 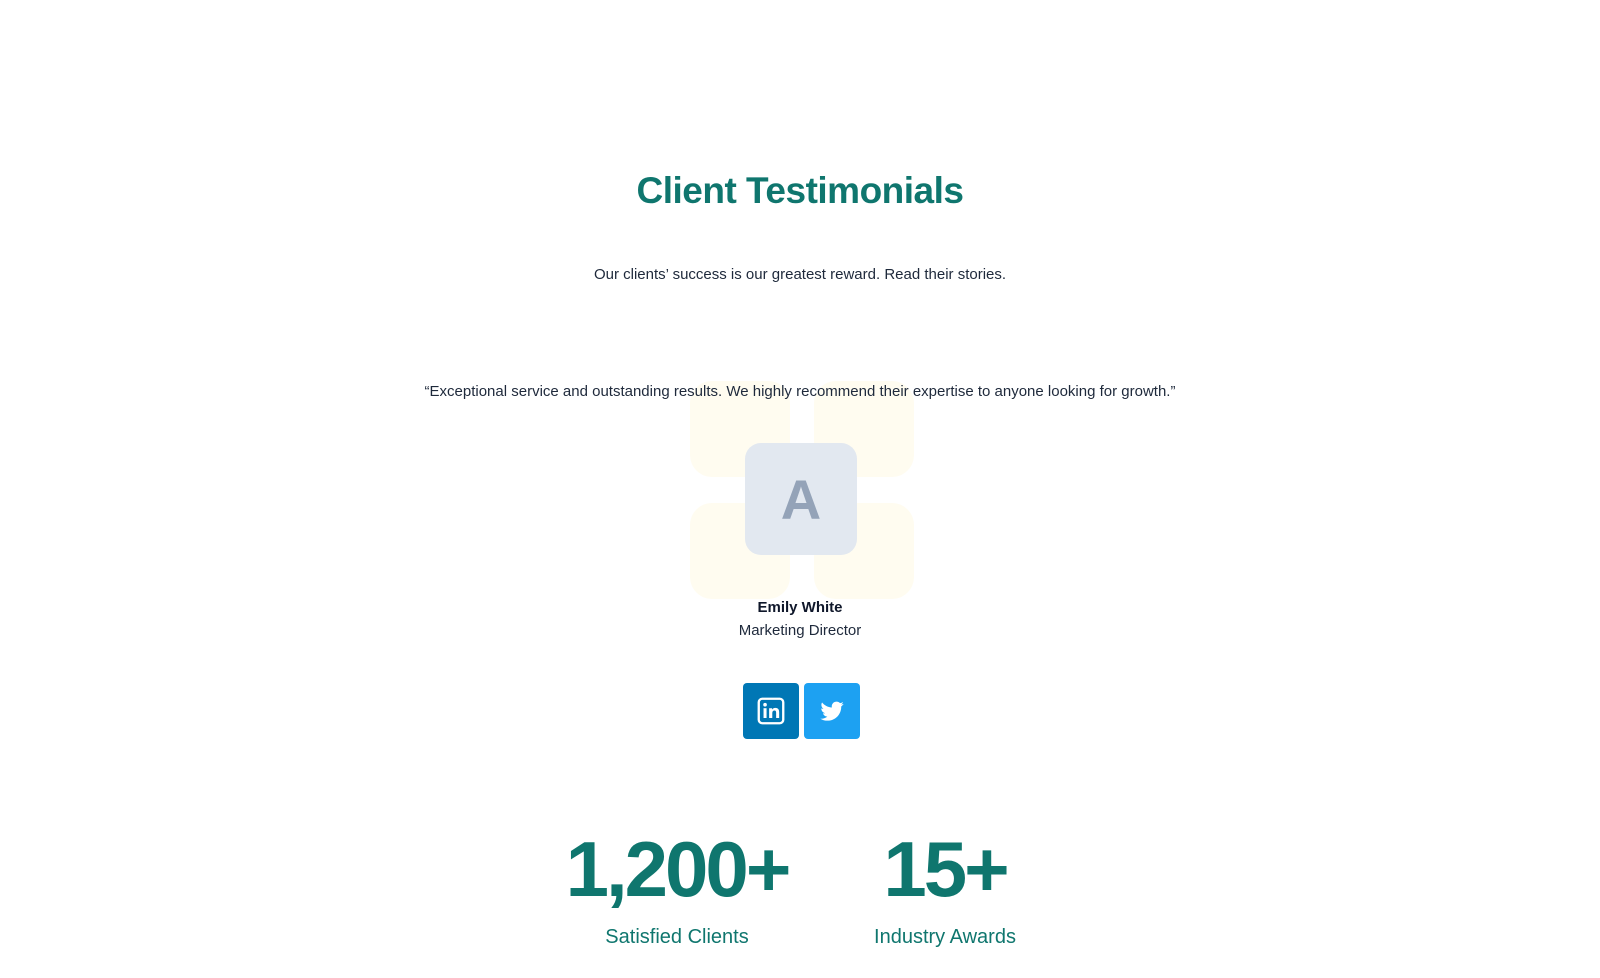 What do you see at coordinates (678, 869) in the screenshot?
I see `stat-value: 1,200+` at bounding box center [678, 869].